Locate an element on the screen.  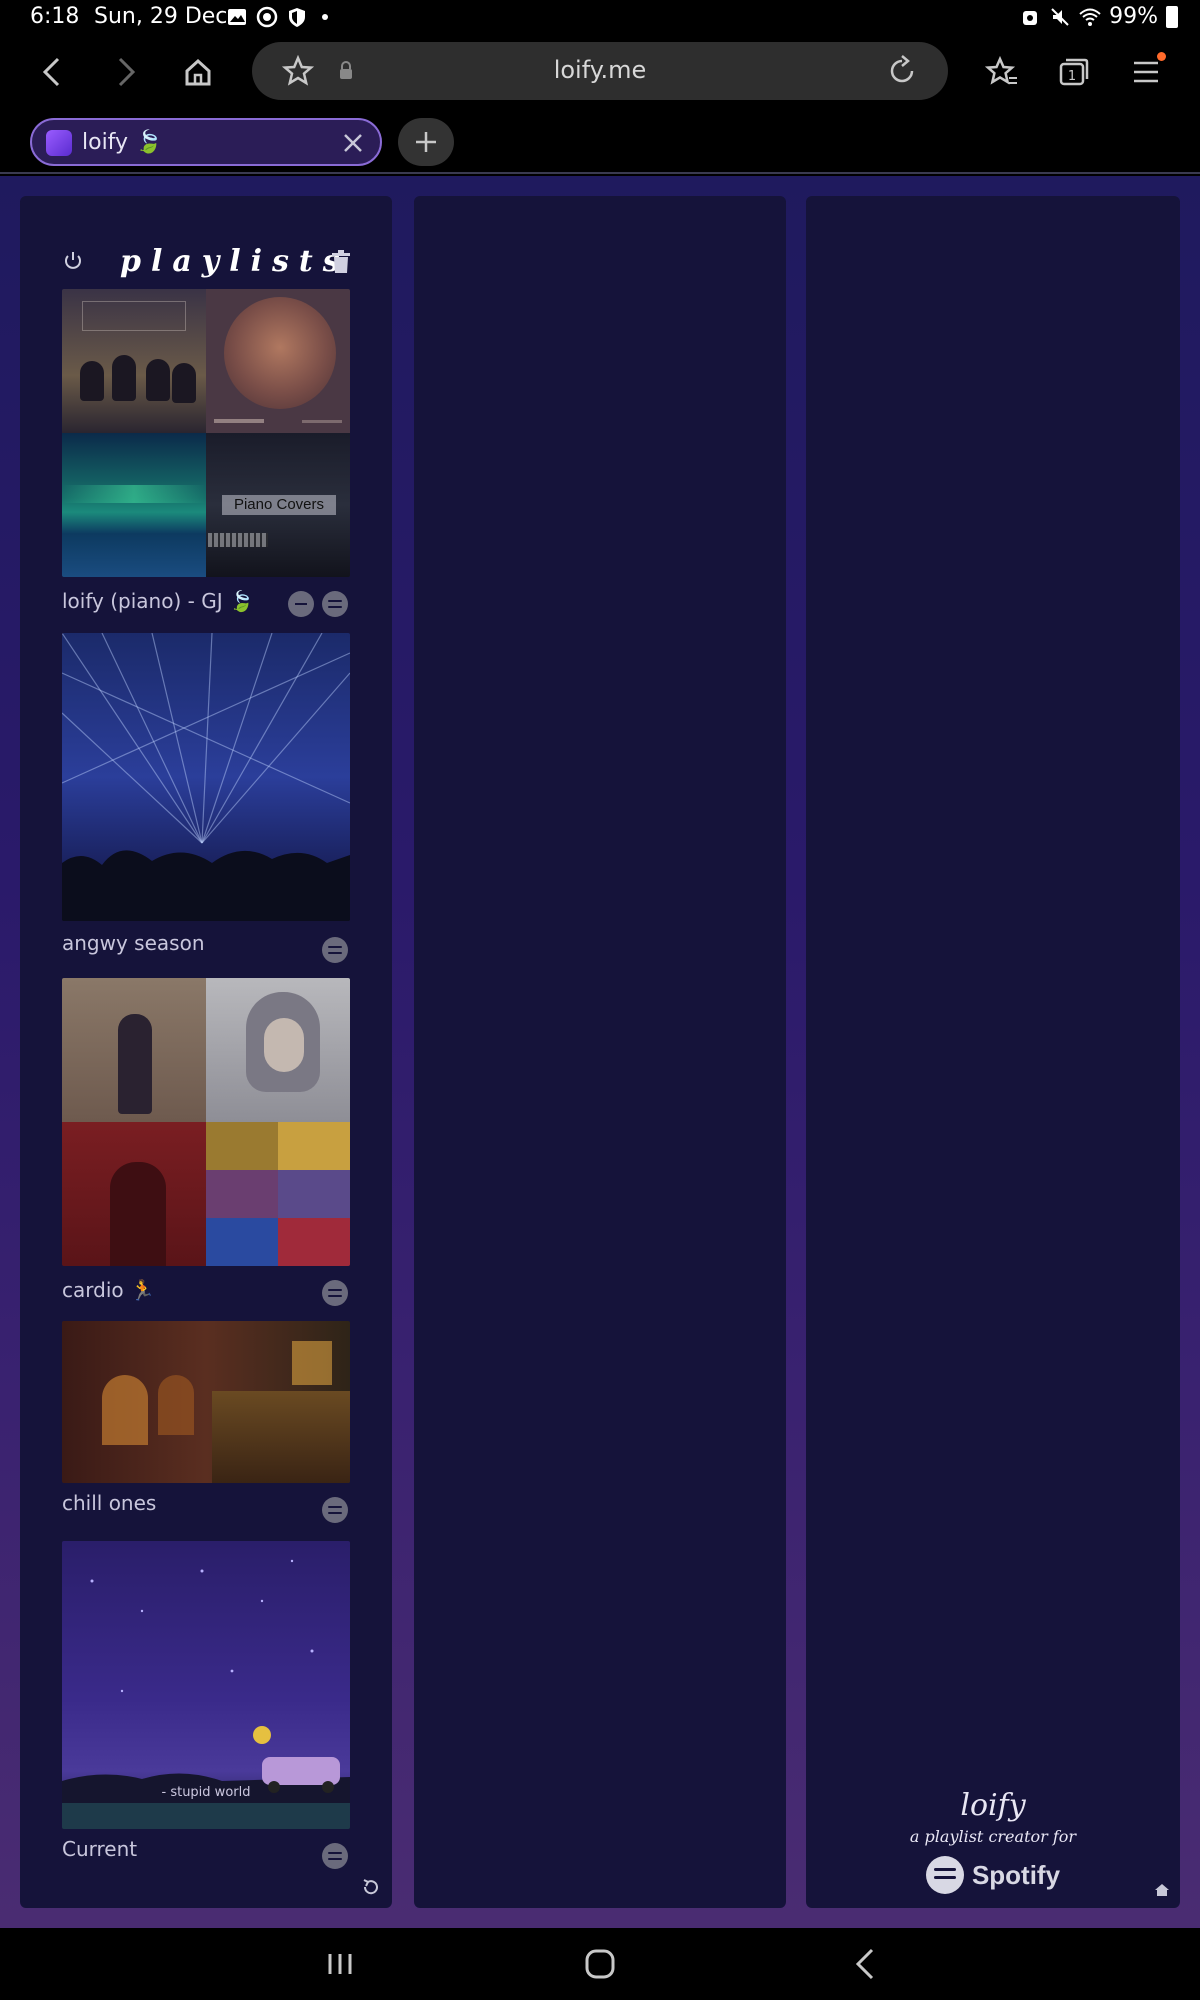
bookmarks-icon is located at coordinates (1001, 70).